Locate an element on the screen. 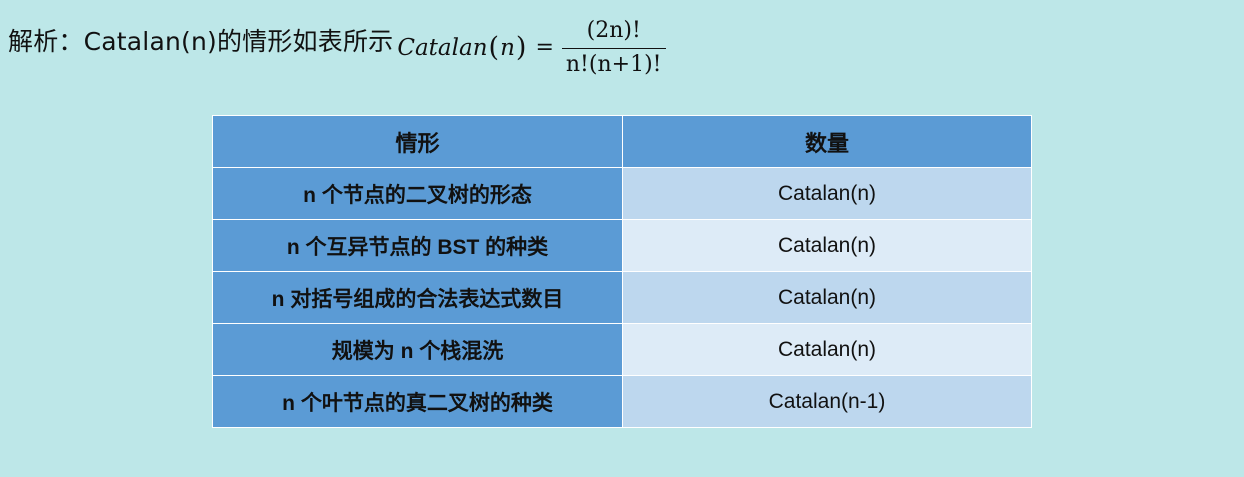 Image resolution: width=1244 pixels, height=477 pixels. formula-open-paren: ( is located at coordinates (494, 47).